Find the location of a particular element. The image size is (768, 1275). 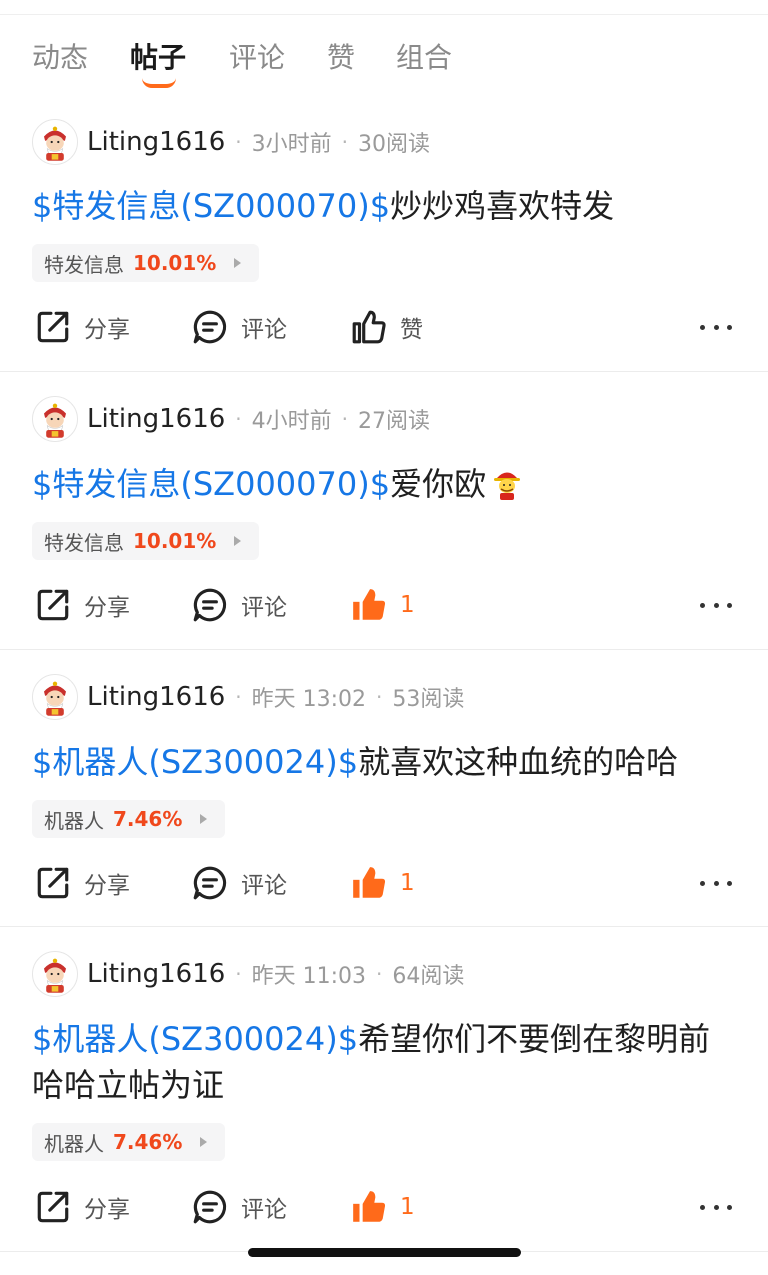

post-meta: Liting1616 · 昨天 13:02 · 53阅读 is located at coordinates (275, 697).